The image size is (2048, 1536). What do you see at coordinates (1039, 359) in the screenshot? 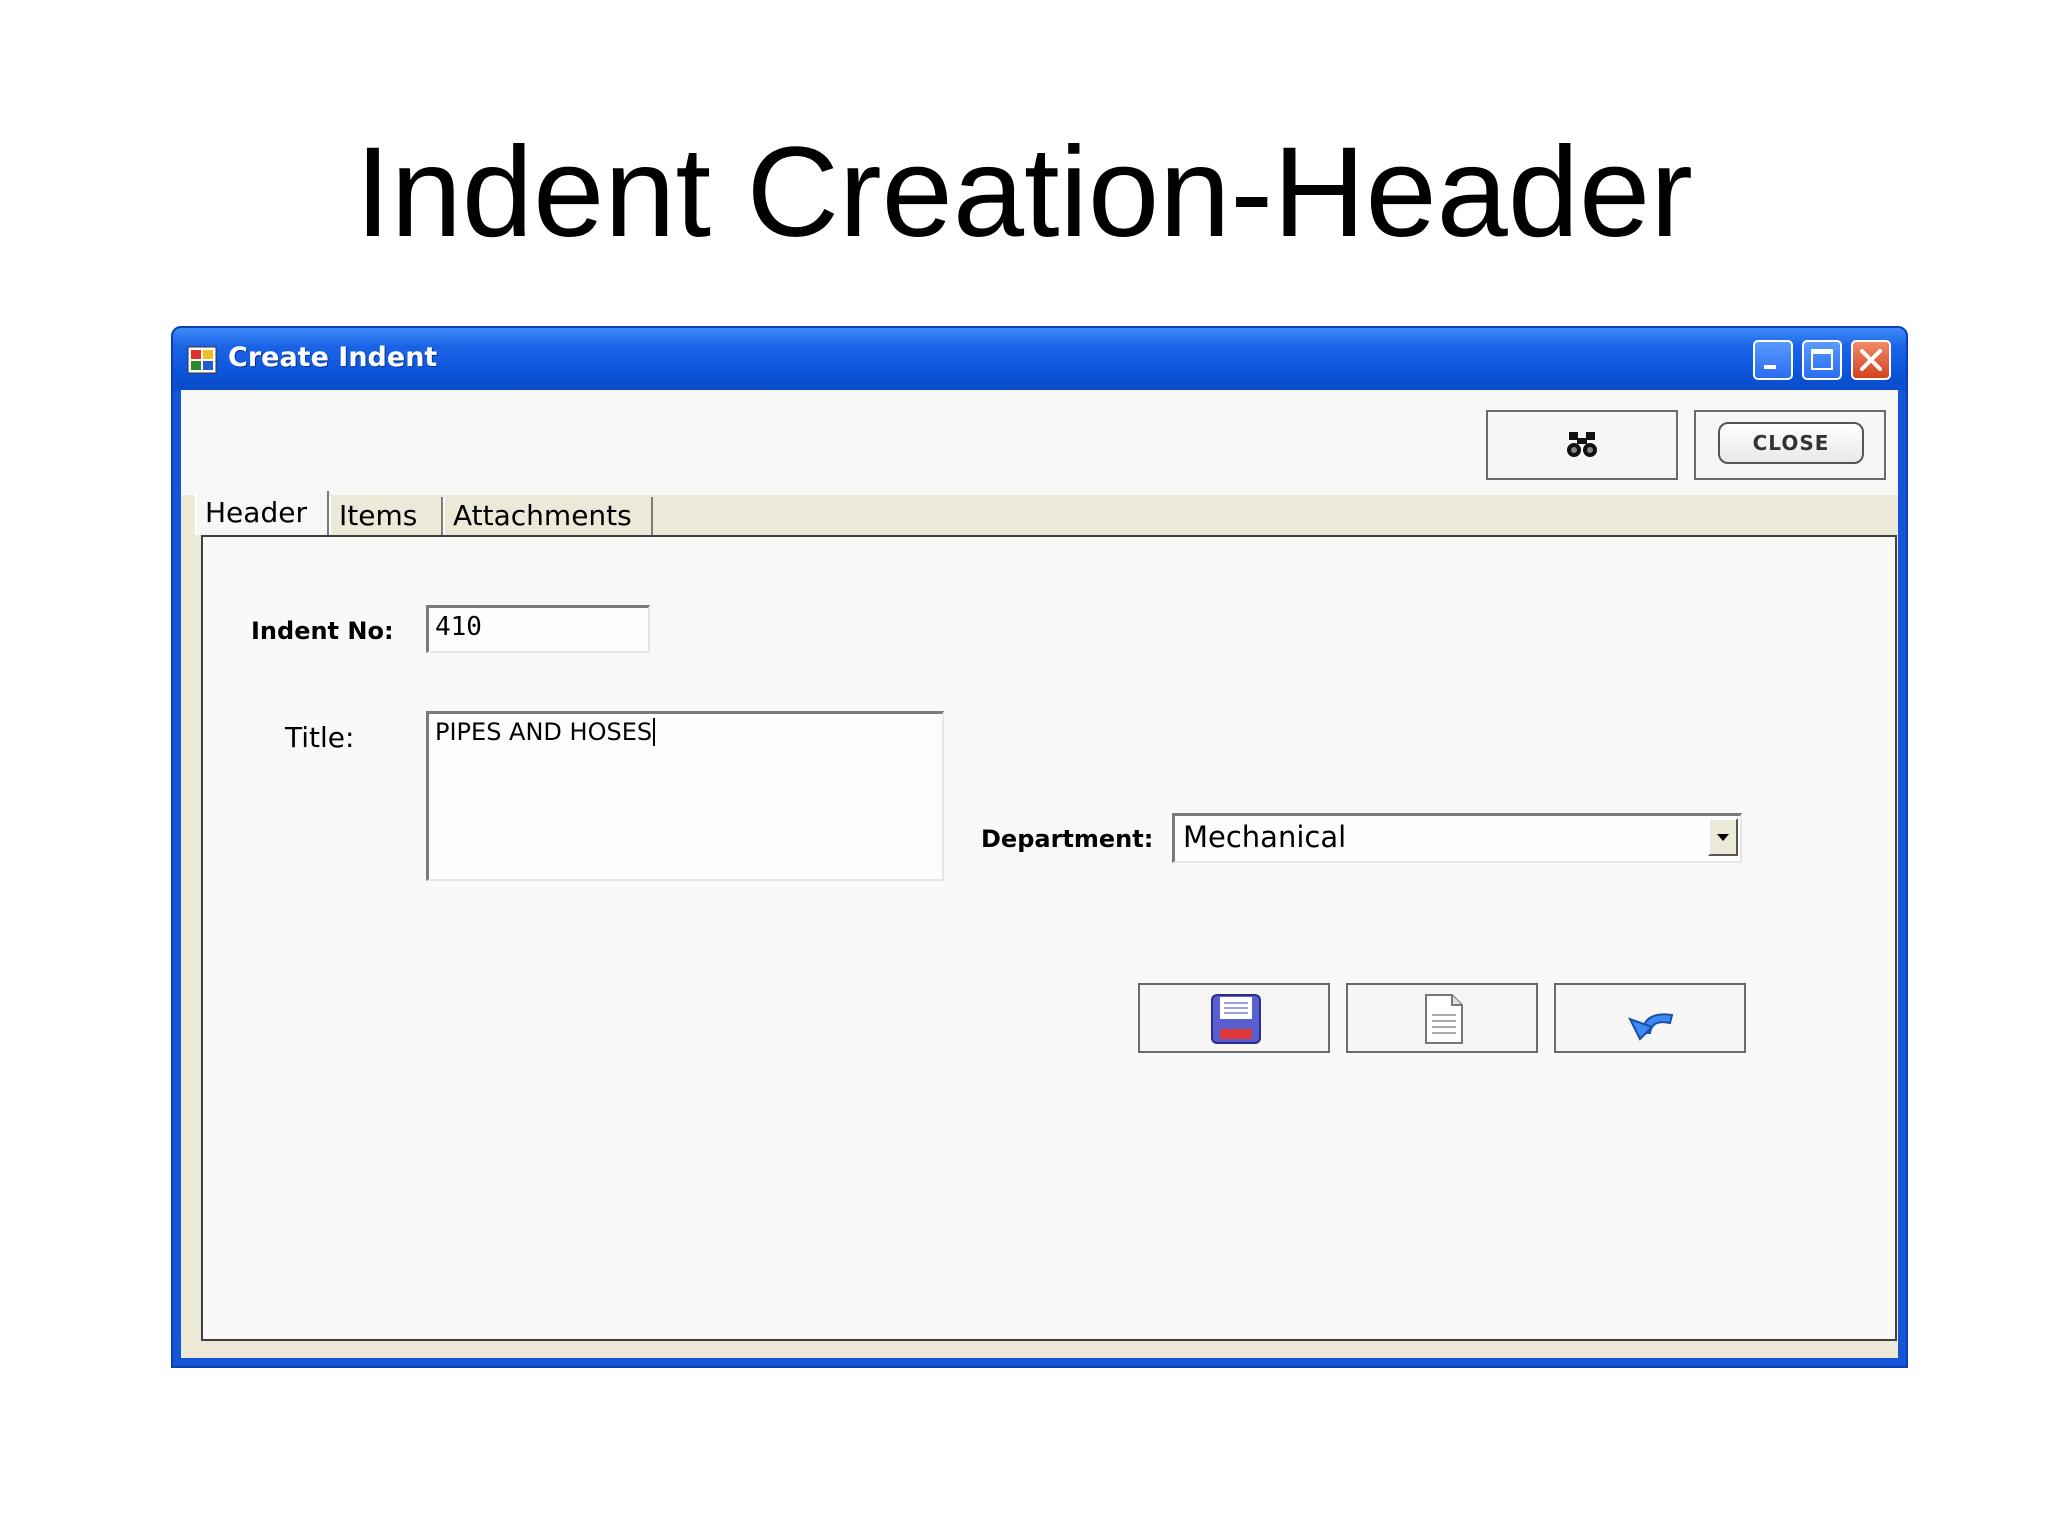
I see `window-titlebar: Create Indent` at bounding box center [1039, 359].